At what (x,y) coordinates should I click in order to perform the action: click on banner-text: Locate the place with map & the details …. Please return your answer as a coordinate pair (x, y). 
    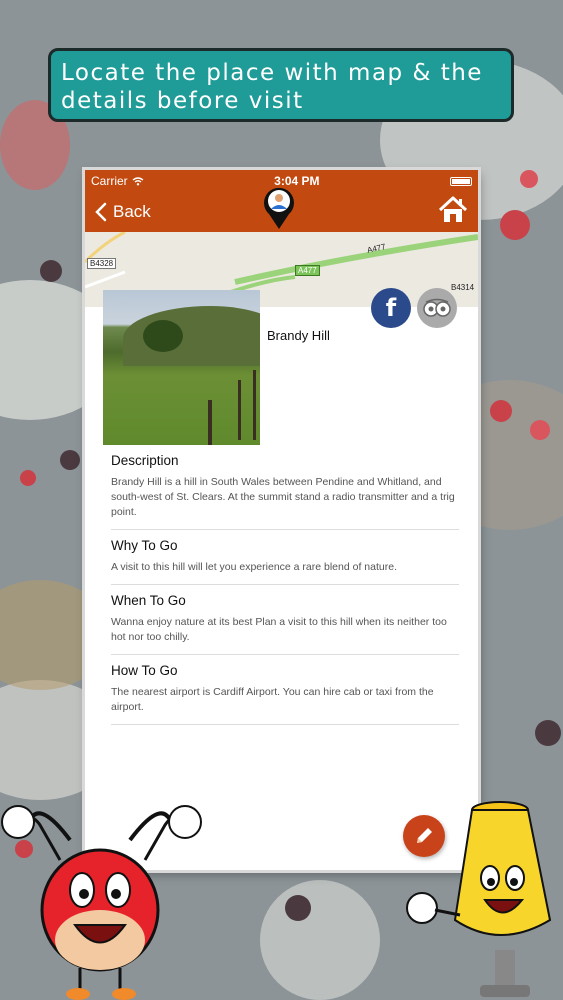
    Looking at the image, I should click on (272, 87).